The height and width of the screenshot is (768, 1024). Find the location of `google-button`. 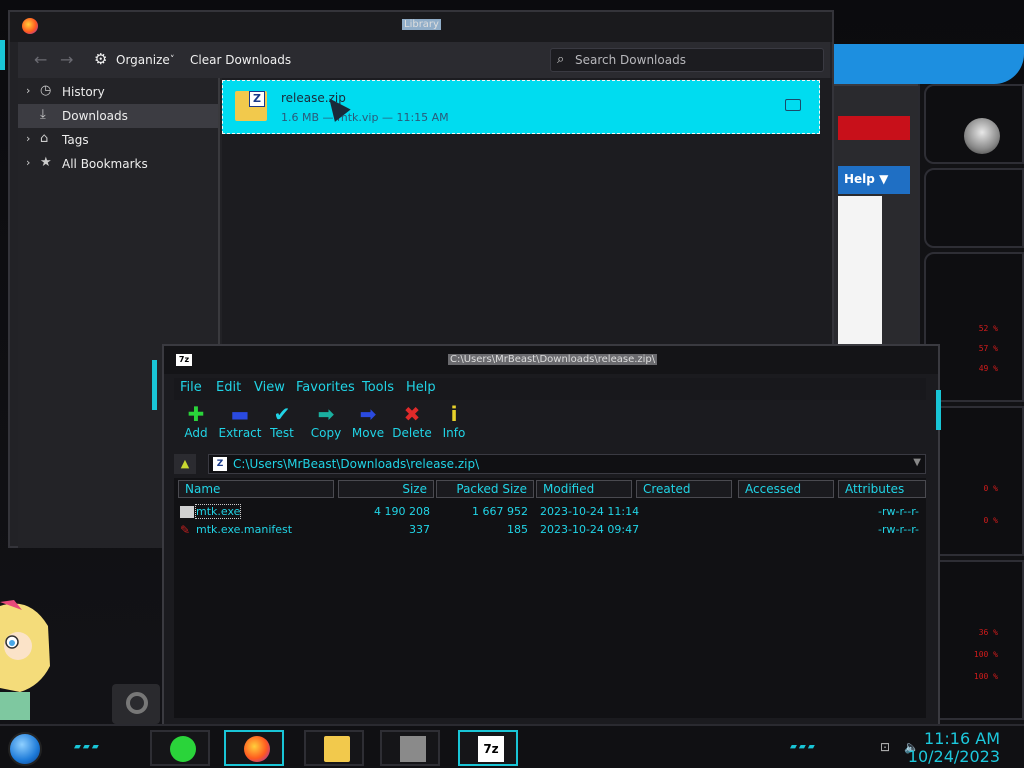

google-button is located at coordinates (136, 704).